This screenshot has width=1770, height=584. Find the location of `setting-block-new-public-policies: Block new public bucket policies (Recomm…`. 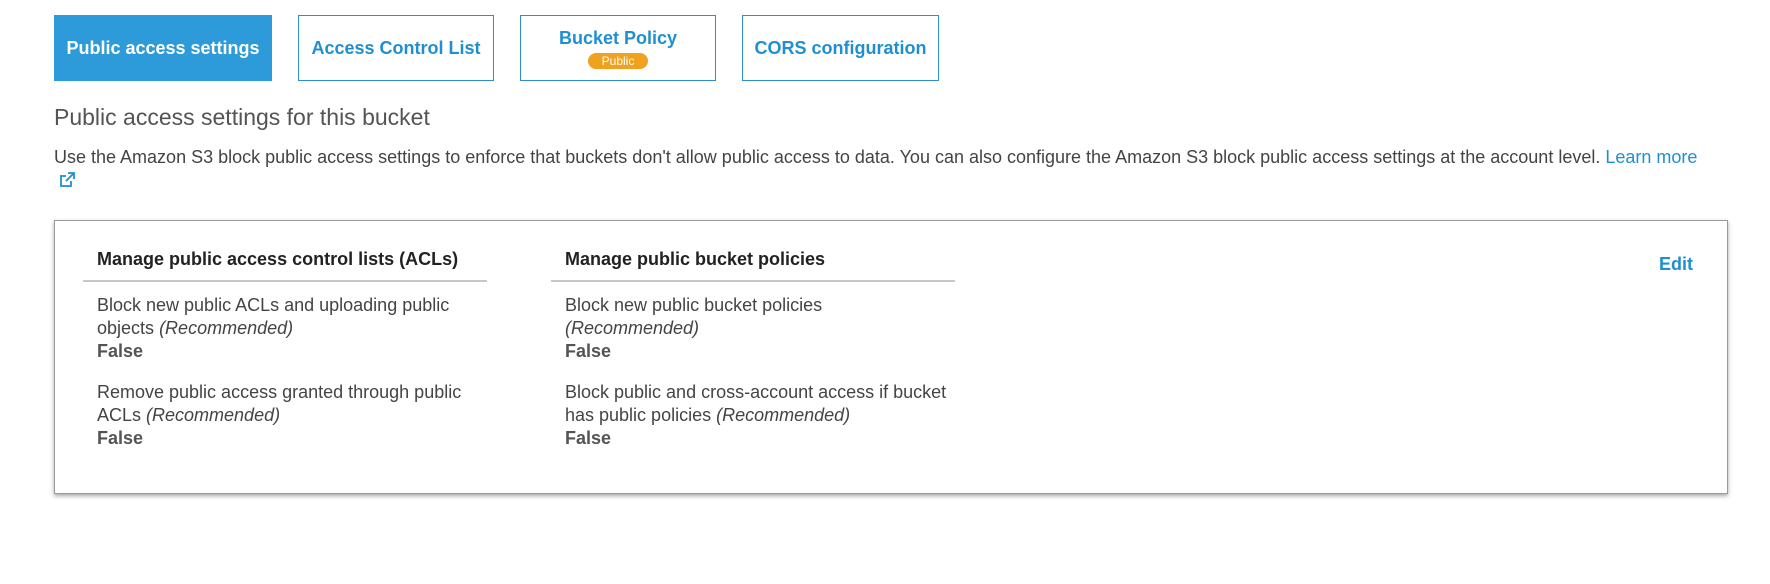

setting-block-new-public-policies: Block new public bucket policies (Recomm… is located at coordinates (753, 328).